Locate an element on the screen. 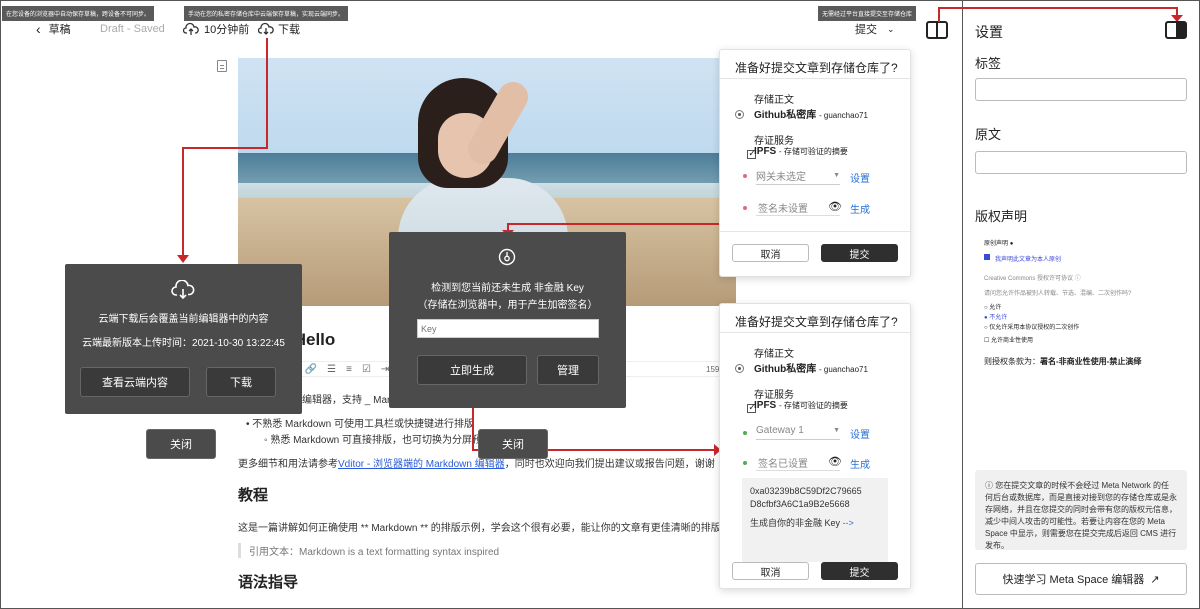  info-icon: ⓘ is located at coordinates (989, 485).